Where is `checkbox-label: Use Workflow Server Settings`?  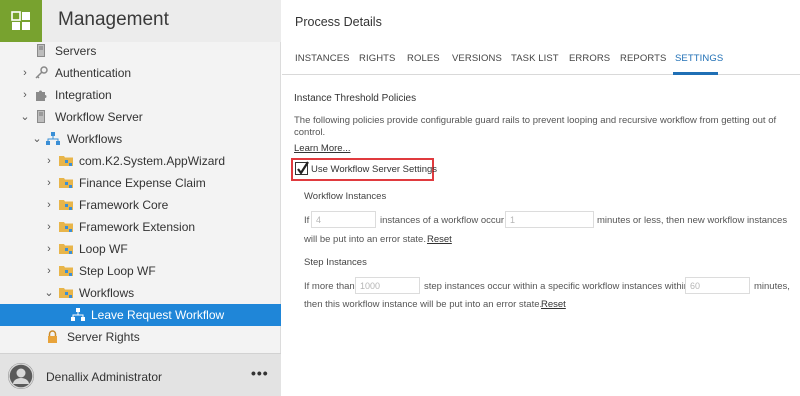 checkbox-label: Use Workflow Server Settings is located at coordinates (374, 169).